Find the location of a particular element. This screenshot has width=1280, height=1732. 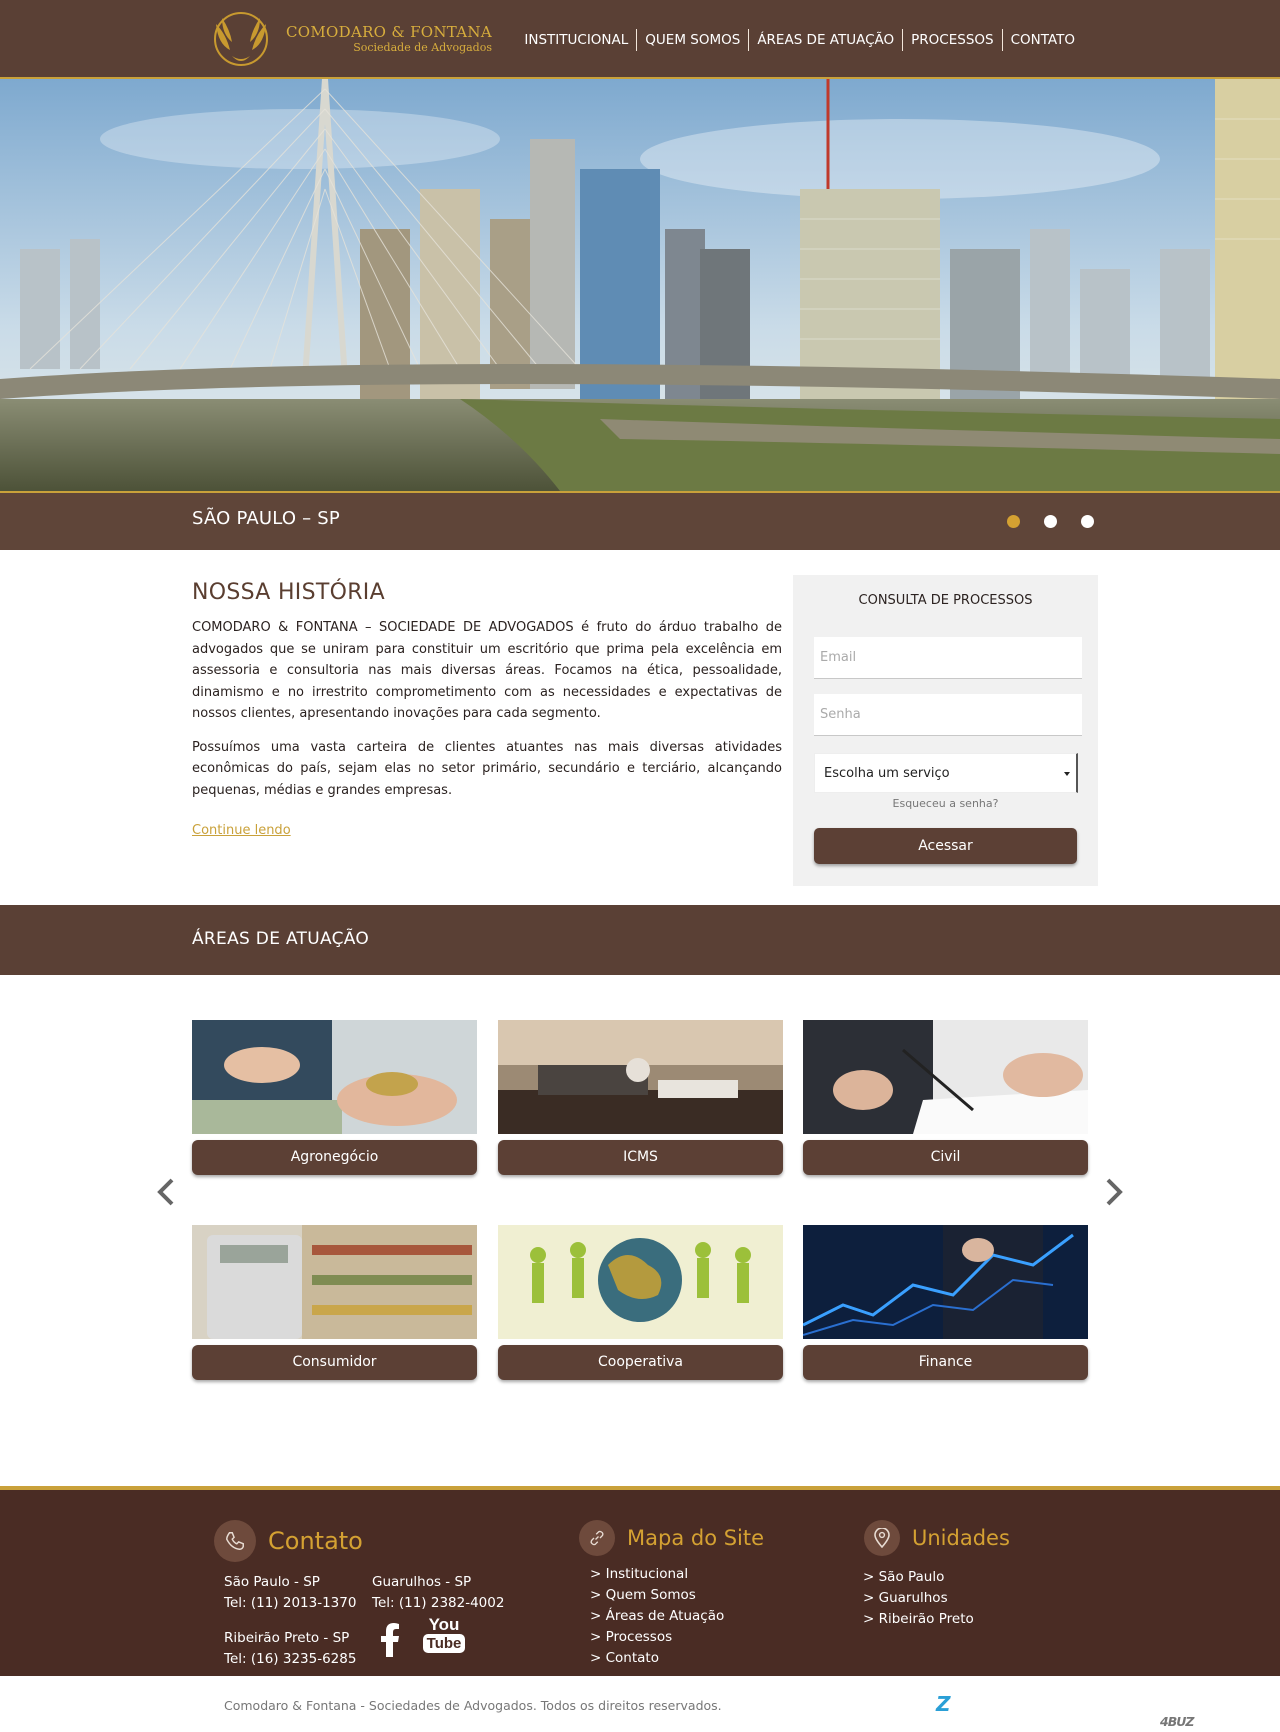

slider-dots is located at coordinates (1050, 521).